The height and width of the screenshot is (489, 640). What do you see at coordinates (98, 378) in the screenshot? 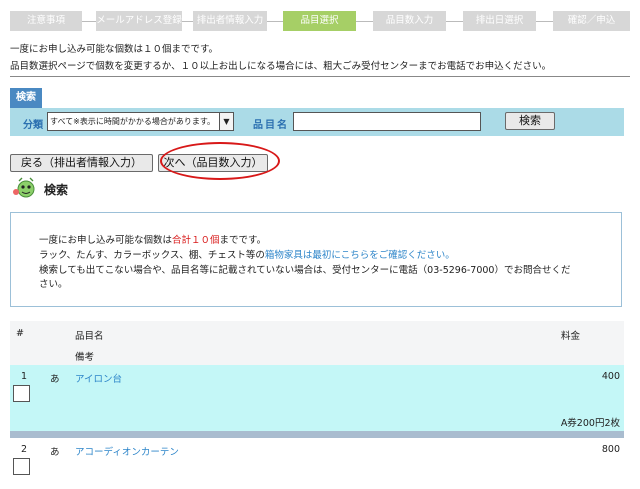
I see `row-item-name: アイロン台` at bounding box center [98, 378].